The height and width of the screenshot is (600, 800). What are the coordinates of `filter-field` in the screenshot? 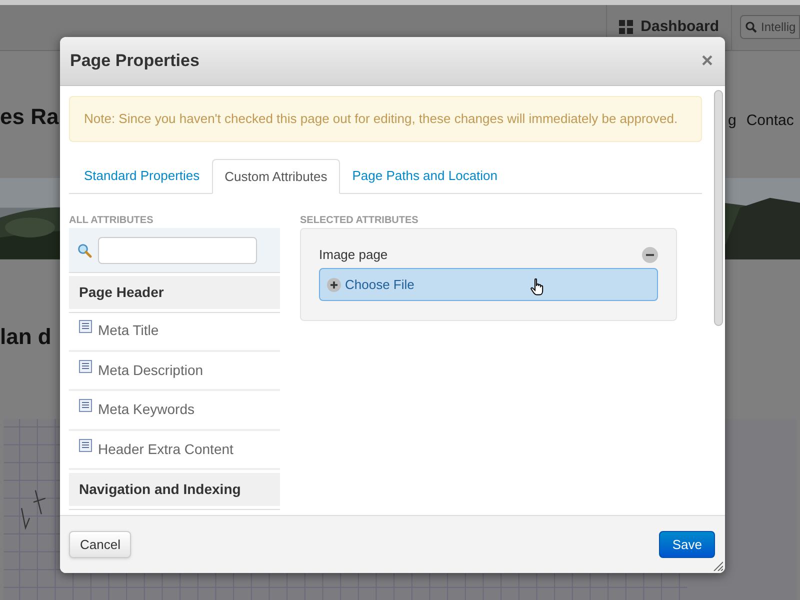 It's located at (177, 250).